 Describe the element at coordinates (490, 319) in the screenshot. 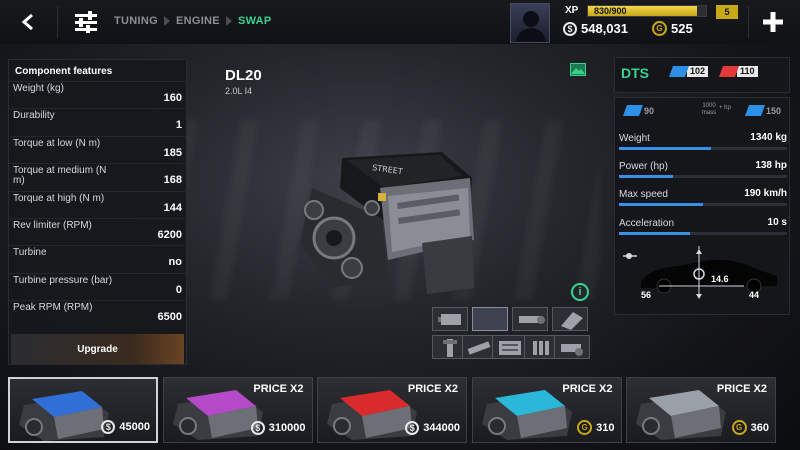

I see `part-thumb-selected` at that location.